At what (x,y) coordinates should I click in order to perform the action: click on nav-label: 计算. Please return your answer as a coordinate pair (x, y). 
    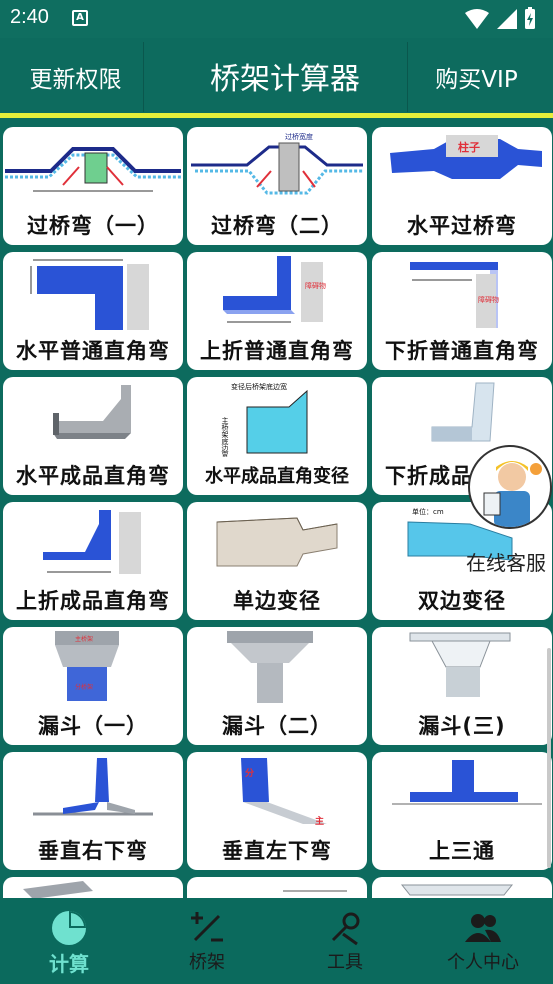
    Looking at the image, I should click on (69, 964).